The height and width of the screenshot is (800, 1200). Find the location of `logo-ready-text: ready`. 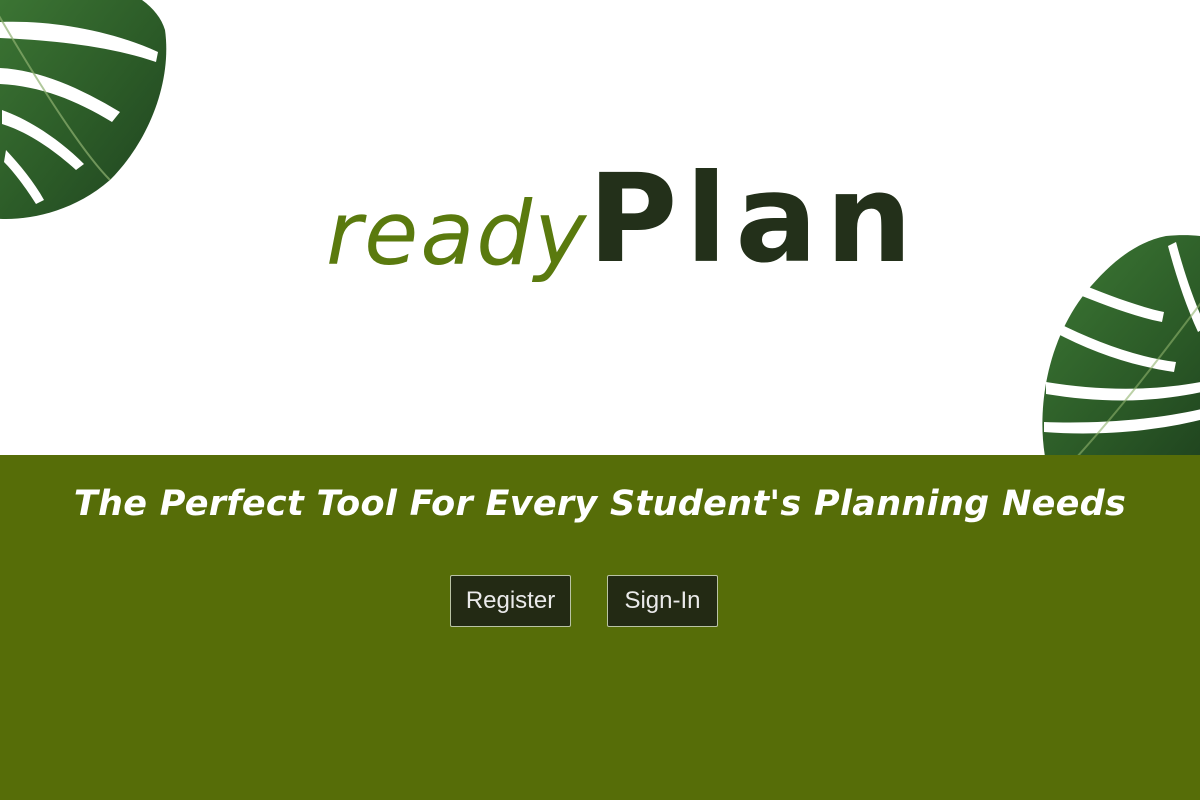

logo-ready-text: ready is located at coordinates (457, 233).